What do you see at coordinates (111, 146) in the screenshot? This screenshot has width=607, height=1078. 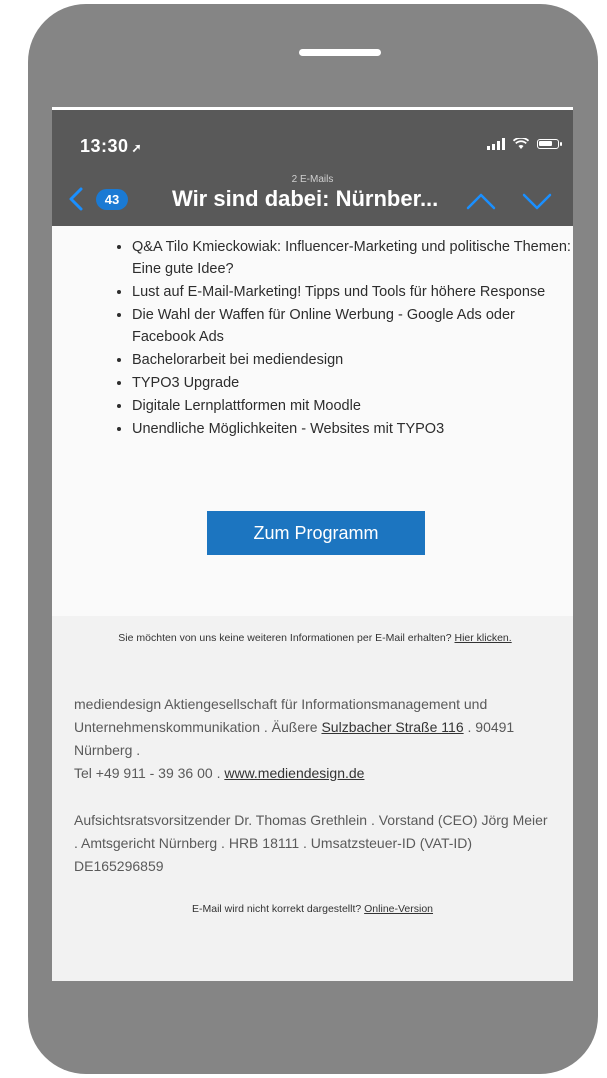 I see `status-time: 13:30 ➚` at bounding box center [111, 146].